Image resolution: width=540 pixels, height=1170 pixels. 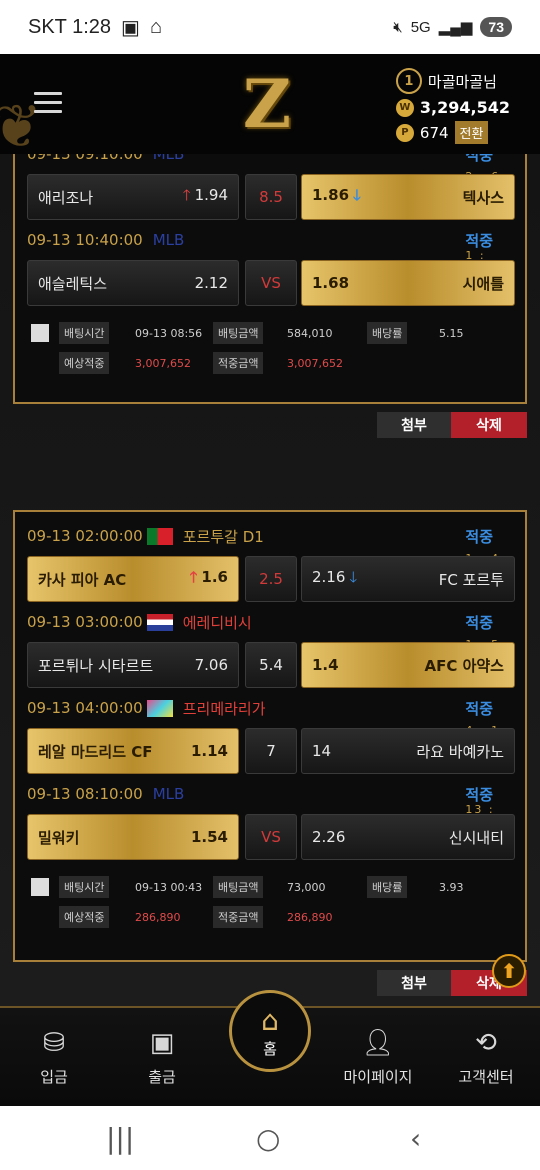 I want to click on bet-row: 밀워키 1.54 VS 2.26 신시내티, so click(x=270, y=837).